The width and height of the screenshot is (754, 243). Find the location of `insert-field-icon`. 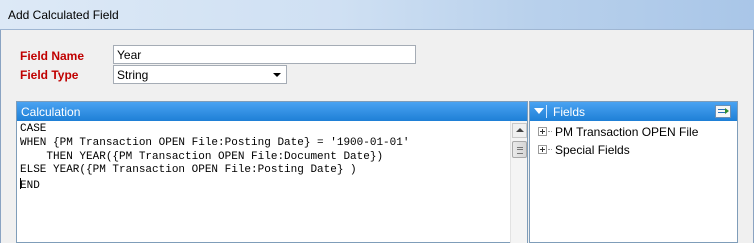

insert-field-icon is located at coordinates (723, 111).